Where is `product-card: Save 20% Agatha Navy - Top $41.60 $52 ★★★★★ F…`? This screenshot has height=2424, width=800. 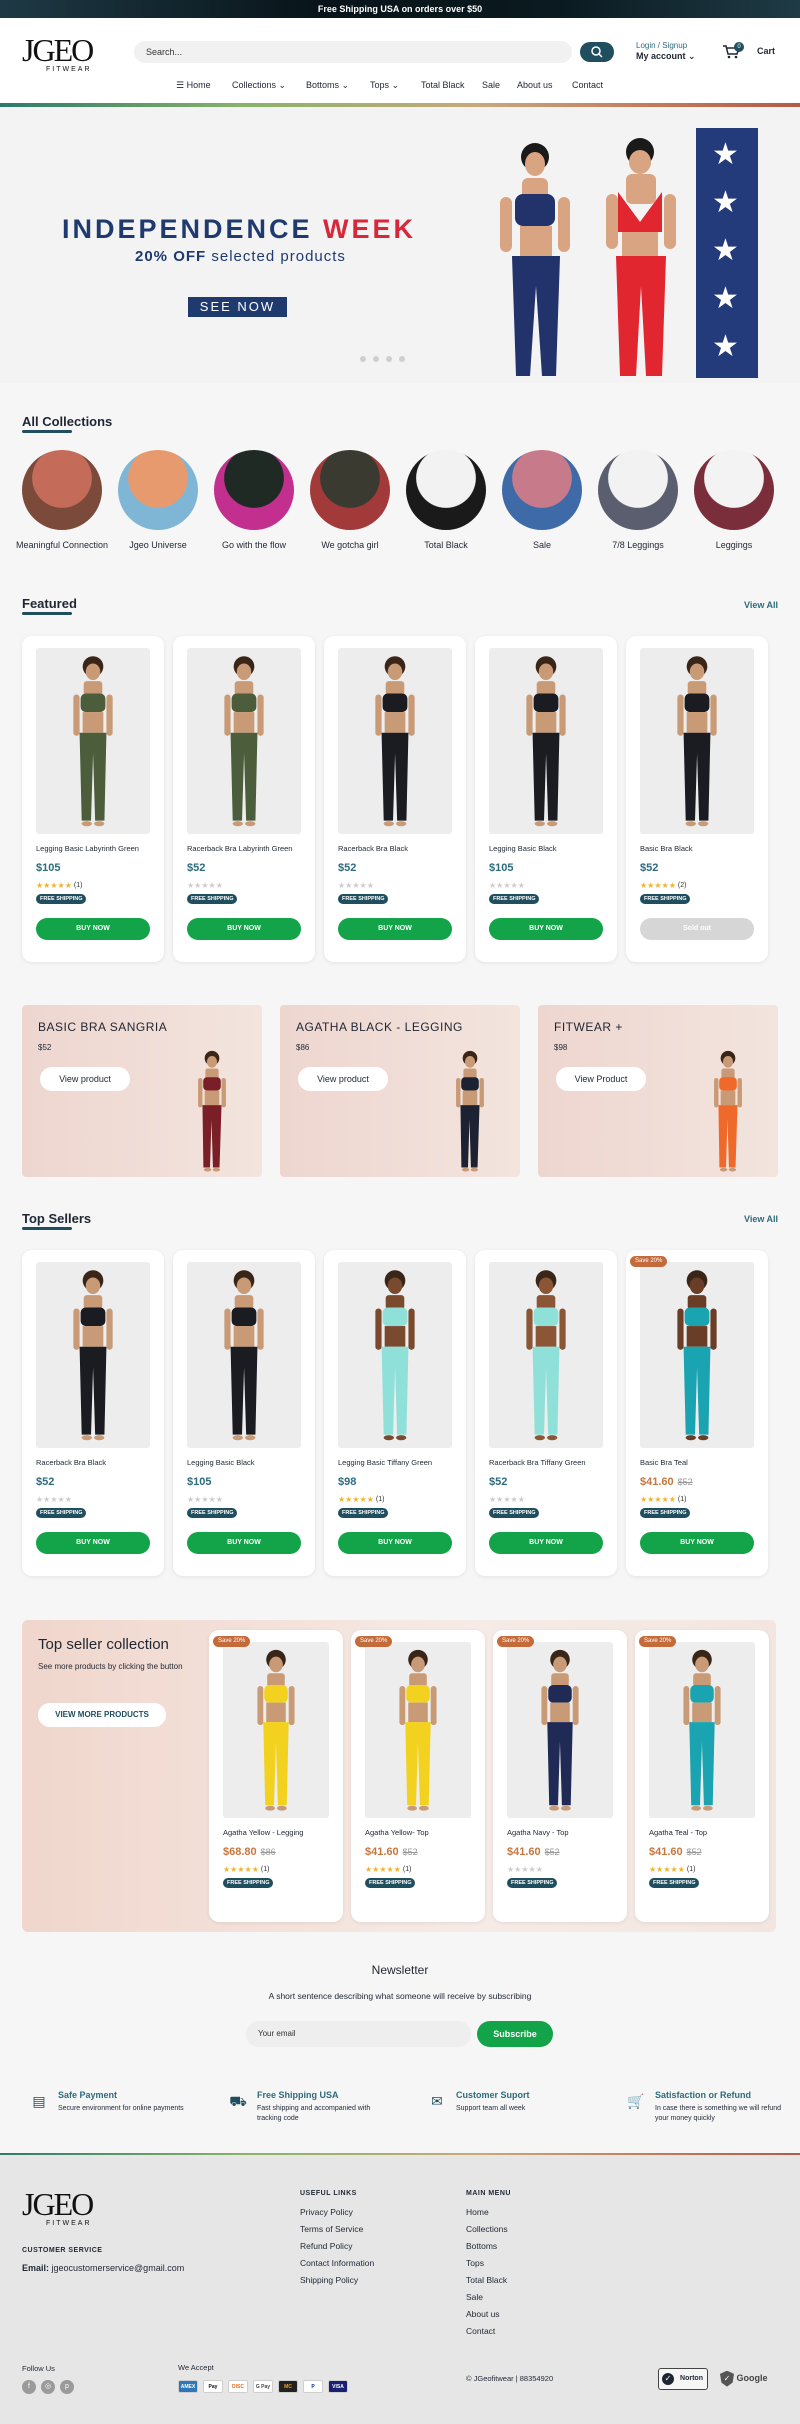
product-card: Save 20% Agatha Navy - Top $41.60 $52 ★★★★★ F… is located at coordinates (560, 1776).